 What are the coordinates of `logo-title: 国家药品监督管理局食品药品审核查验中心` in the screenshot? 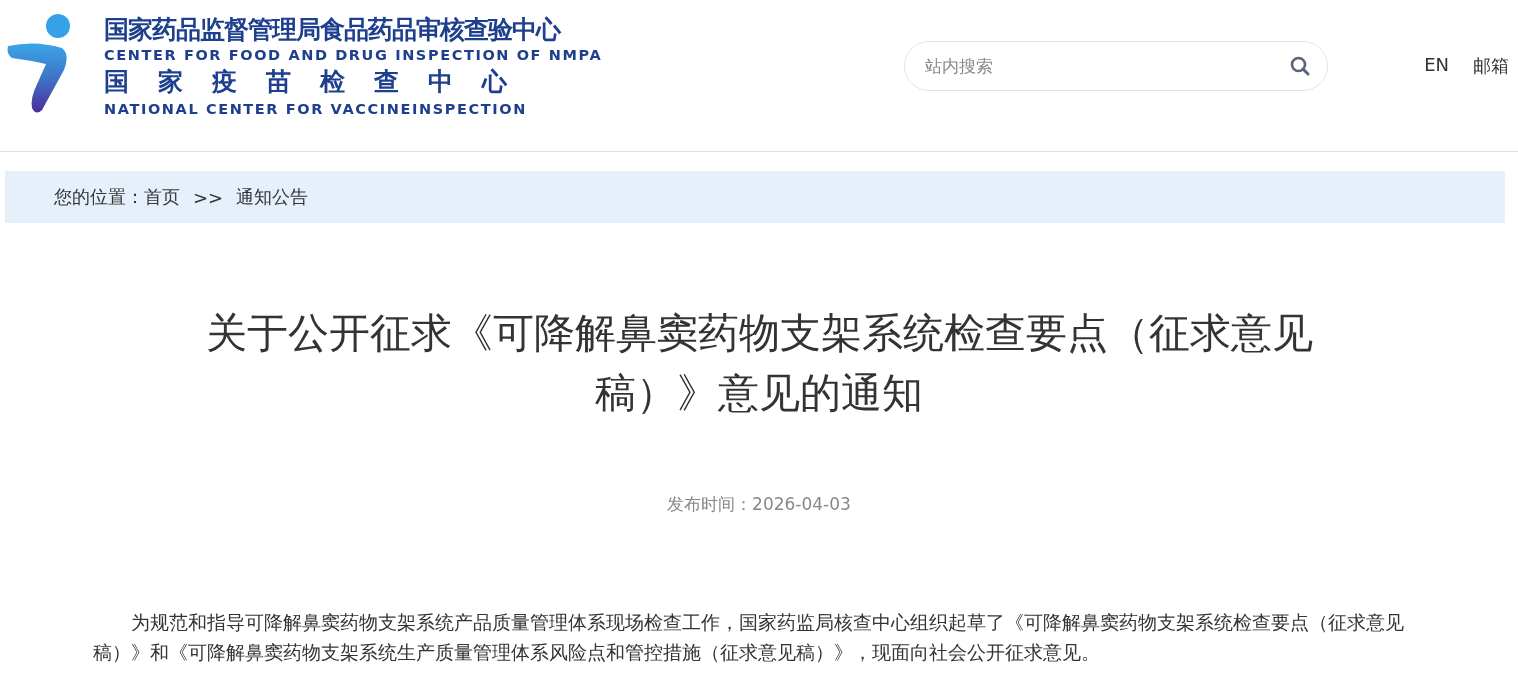 It's located at (333, 30).